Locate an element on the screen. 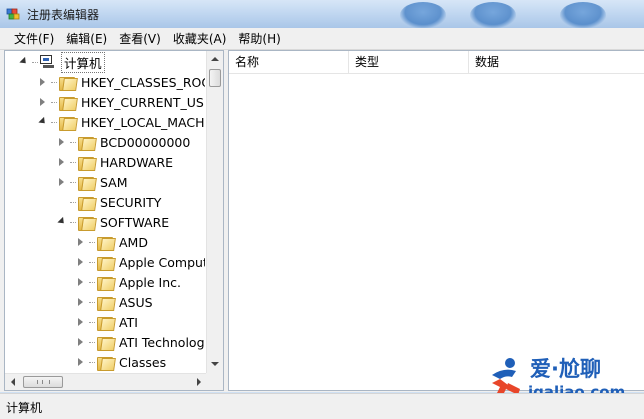 The width and height of the screenshot is (644, 419). tree-node: ASUS is located at coordinates (114, 302).